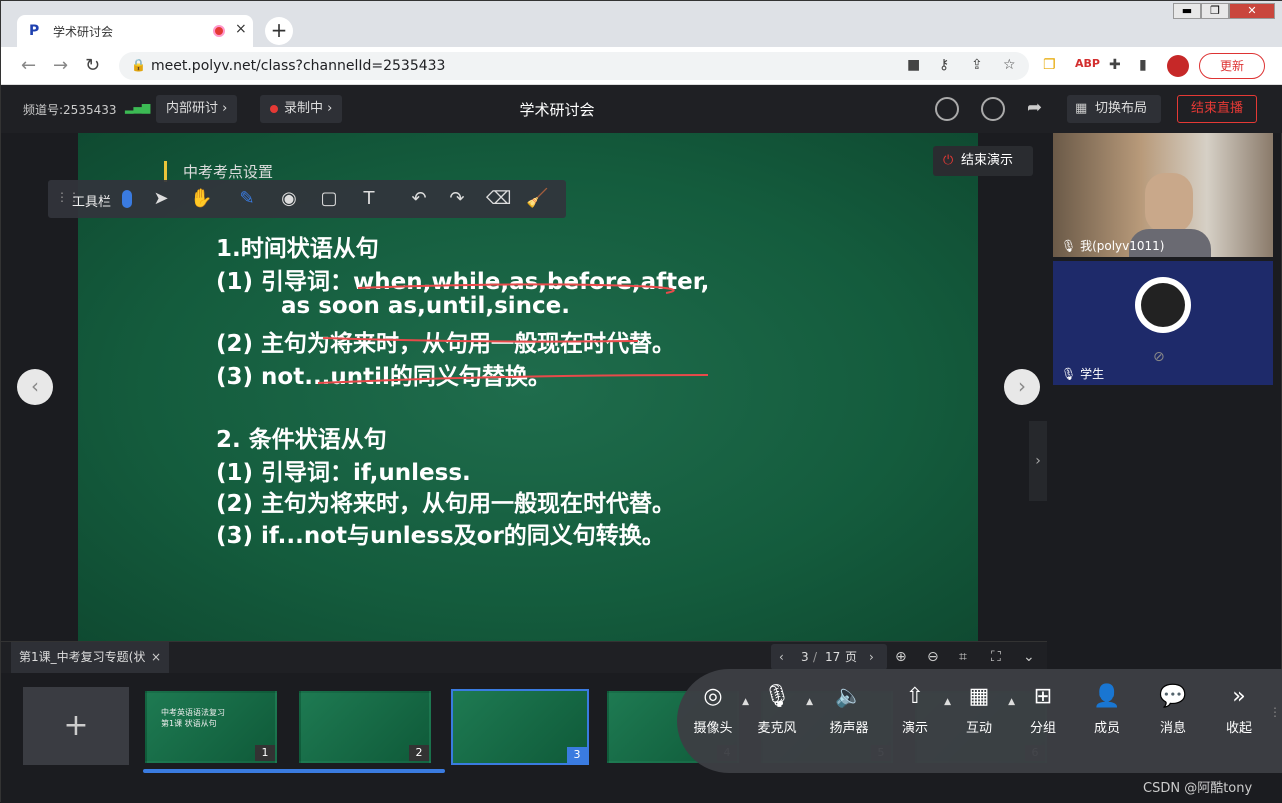  I want to click on toolbar-label: 工具栏, so click(92, 202).